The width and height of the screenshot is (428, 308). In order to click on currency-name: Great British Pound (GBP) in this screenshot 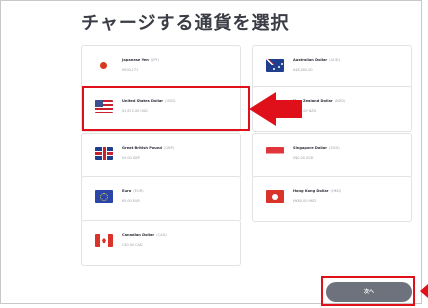, I will do `click(148, 148)`.